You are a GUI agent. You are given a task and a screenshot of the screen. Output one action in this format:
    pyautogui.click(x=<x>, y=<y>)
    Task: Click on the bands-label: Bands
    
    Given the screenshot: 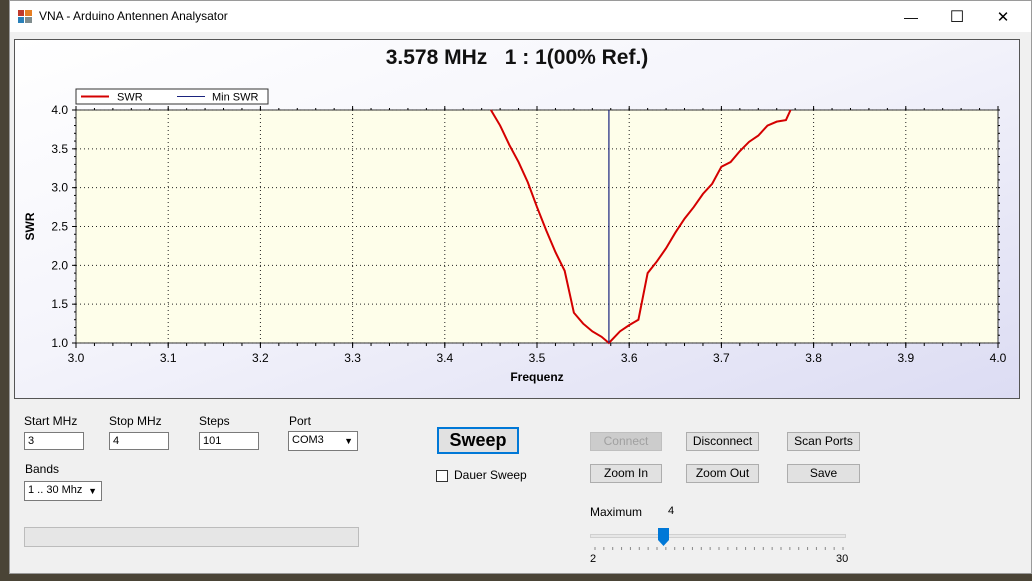 What is the action you would take?
    pyautogui.click(x=42, y=469)
    